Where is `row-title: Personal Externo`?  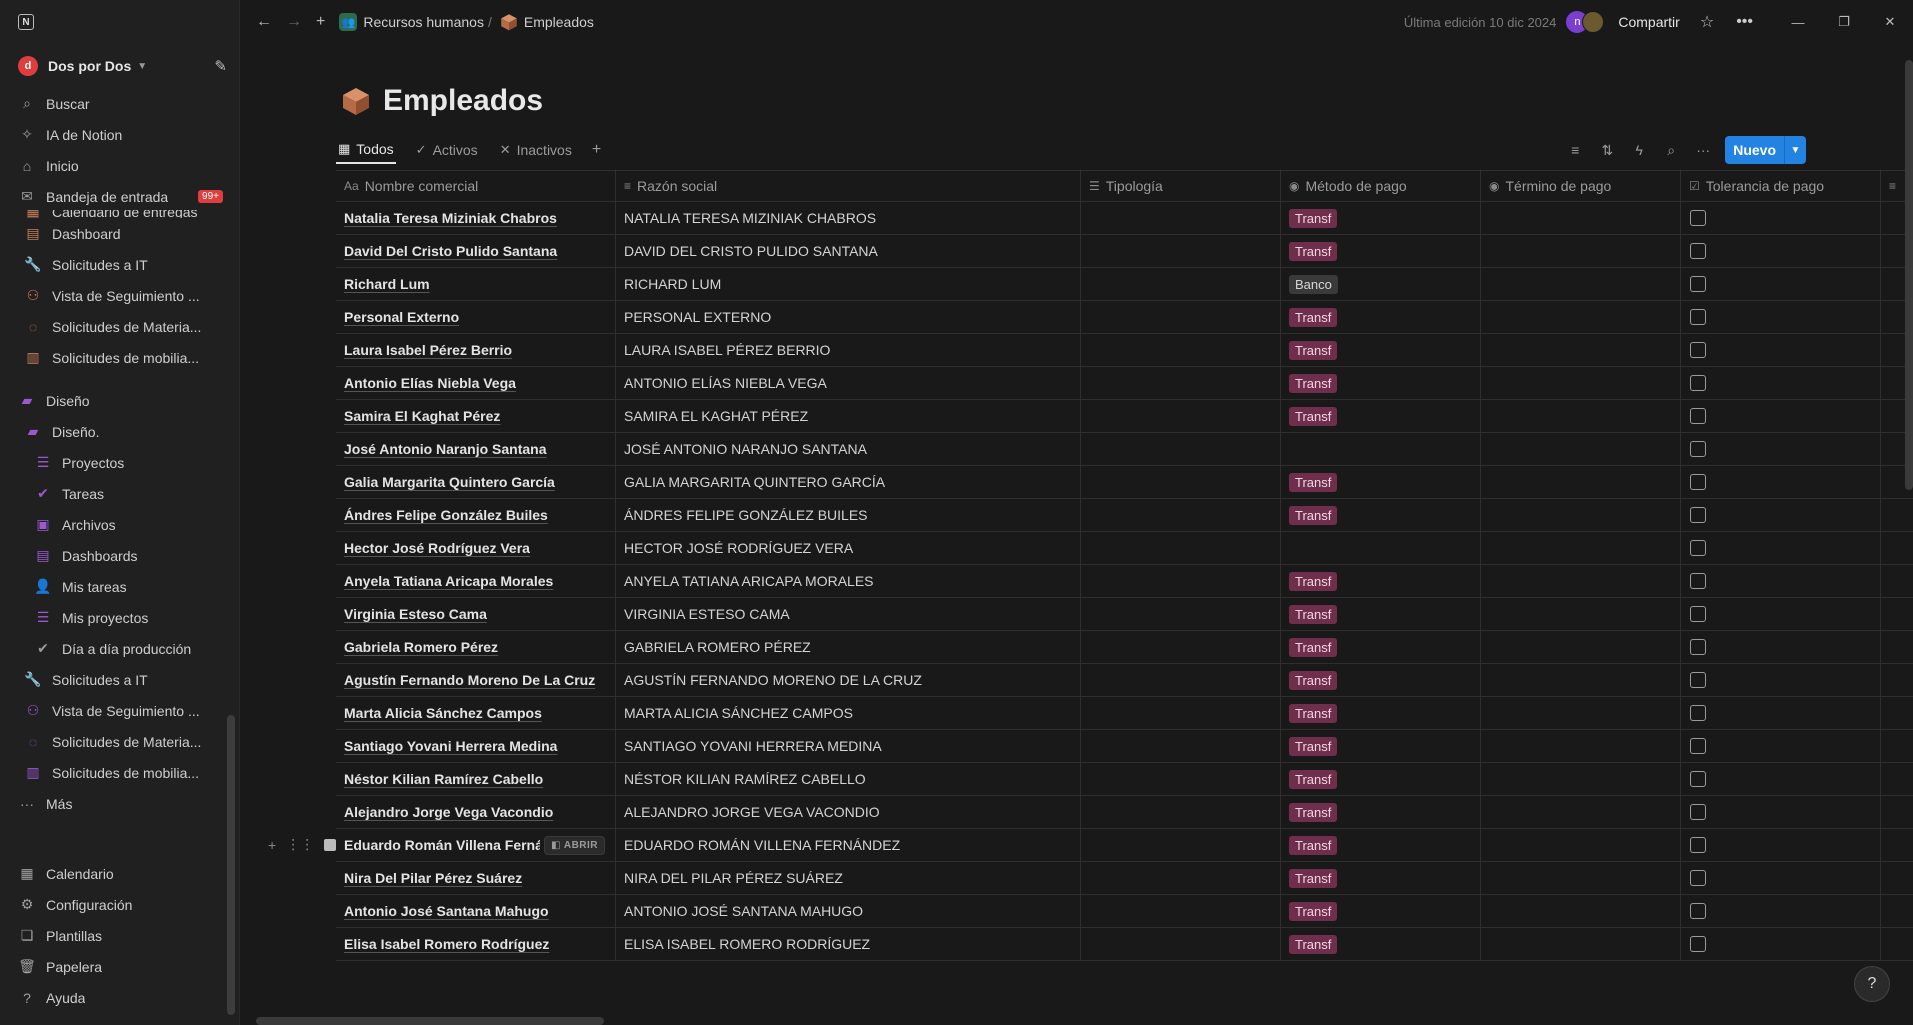
row-title: Personal Externo is located at coordinates (401, 317).